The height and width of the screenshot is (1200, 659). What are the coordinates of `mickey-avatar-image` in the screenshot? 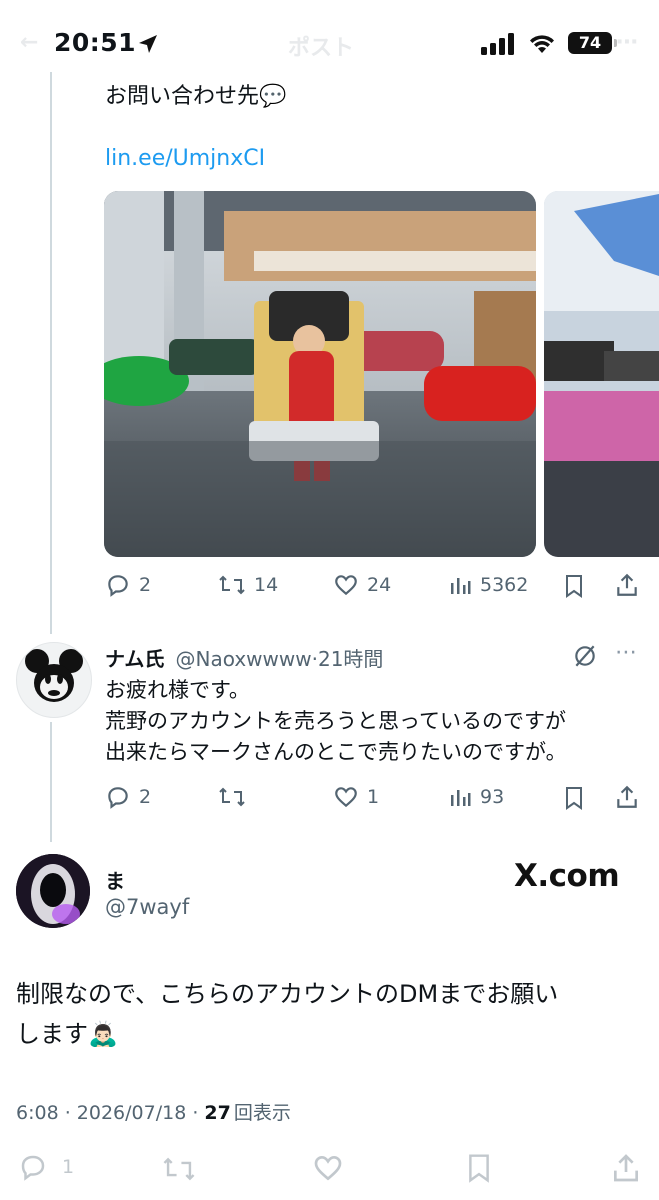 It's located at (54, 675).